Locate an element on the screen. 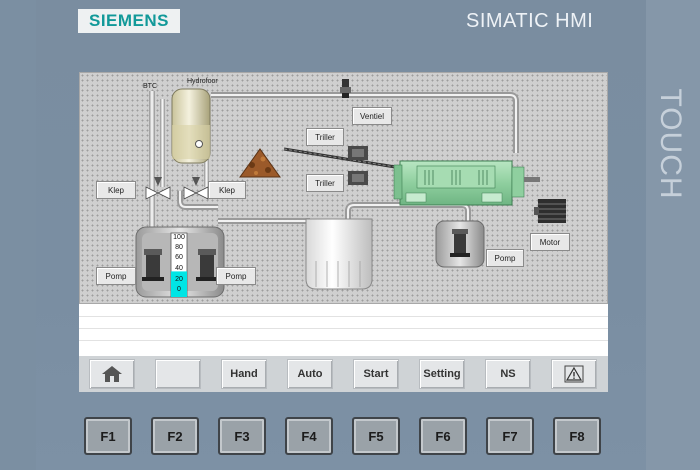  motor-button: Motor is located at coordinates (550, 242).